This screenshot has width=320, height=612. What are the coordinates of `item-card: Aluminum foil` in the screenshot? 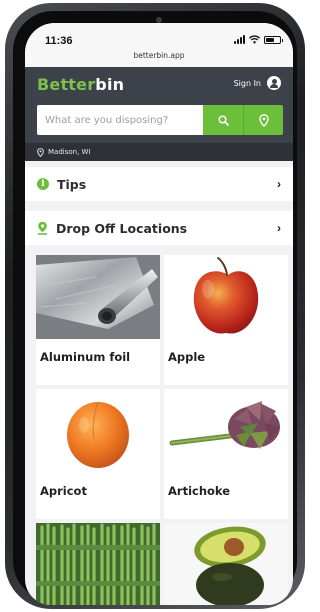 It's located at (98, 320).